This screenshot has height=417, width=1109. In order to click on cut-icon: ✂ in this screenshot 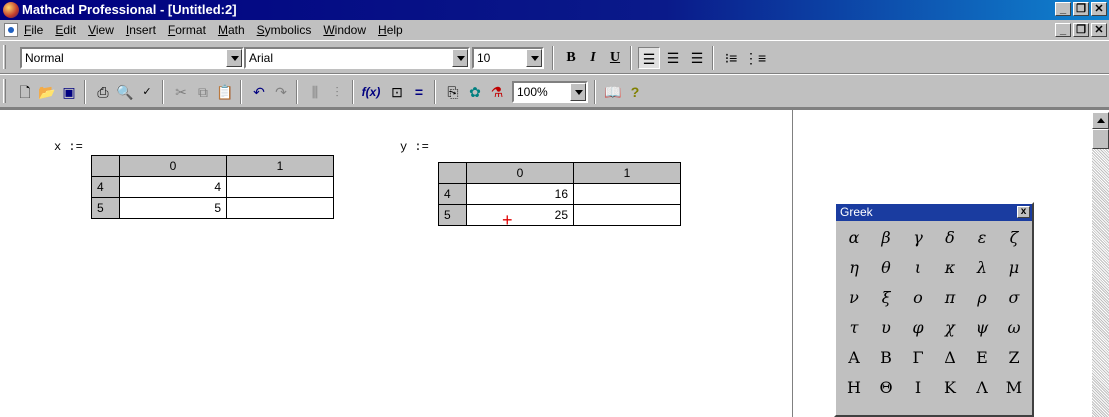, I will do `click(181, 92)`.